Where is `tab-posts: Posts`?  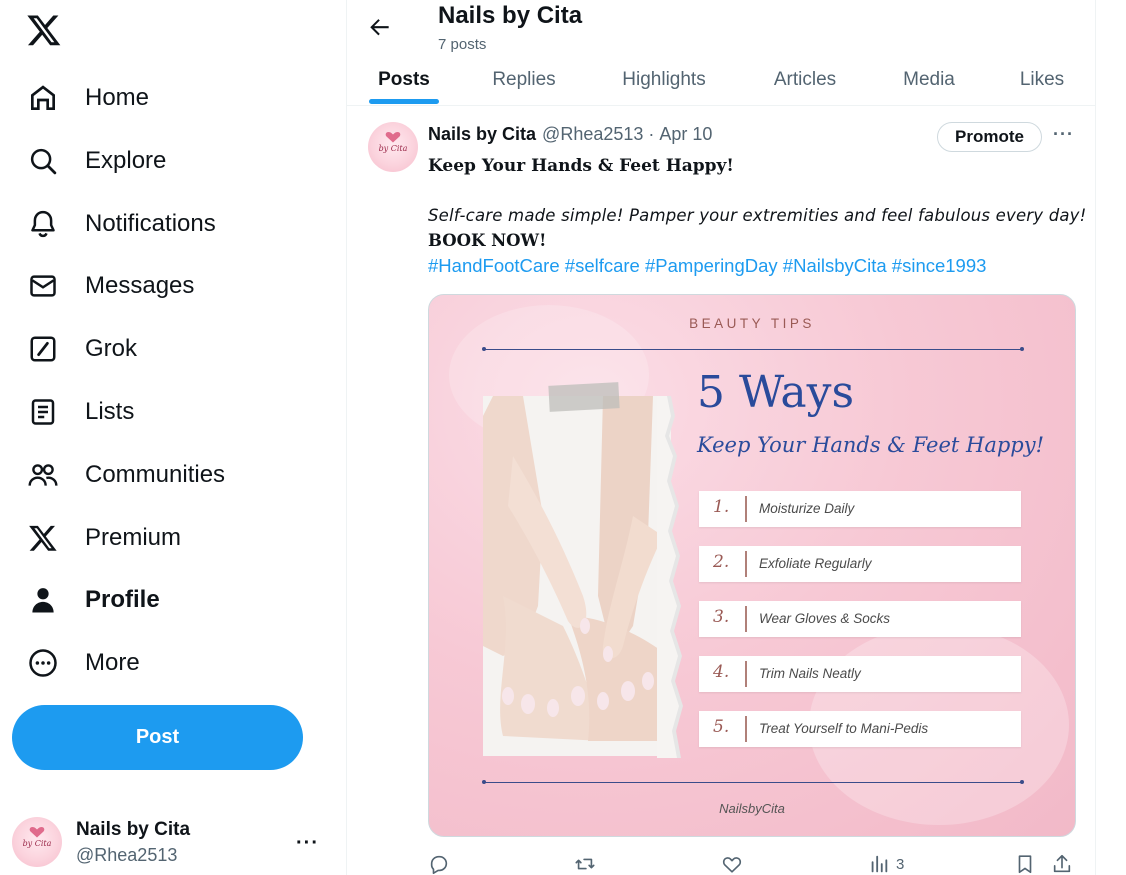 tab-posts: Posts is located at coordinates (404, 80).